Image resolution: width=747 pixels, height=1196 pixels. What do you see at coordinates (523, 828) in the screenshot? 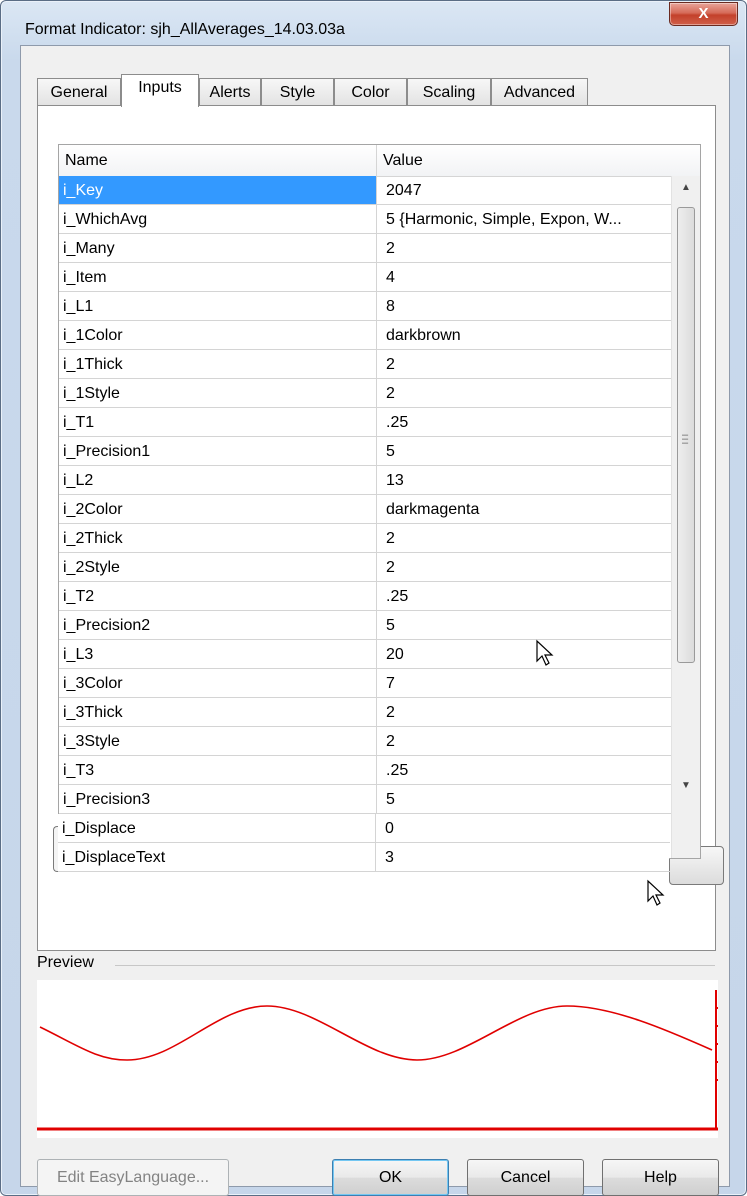
I see `input-value-cell: 0` at bounding box center [523, 828].